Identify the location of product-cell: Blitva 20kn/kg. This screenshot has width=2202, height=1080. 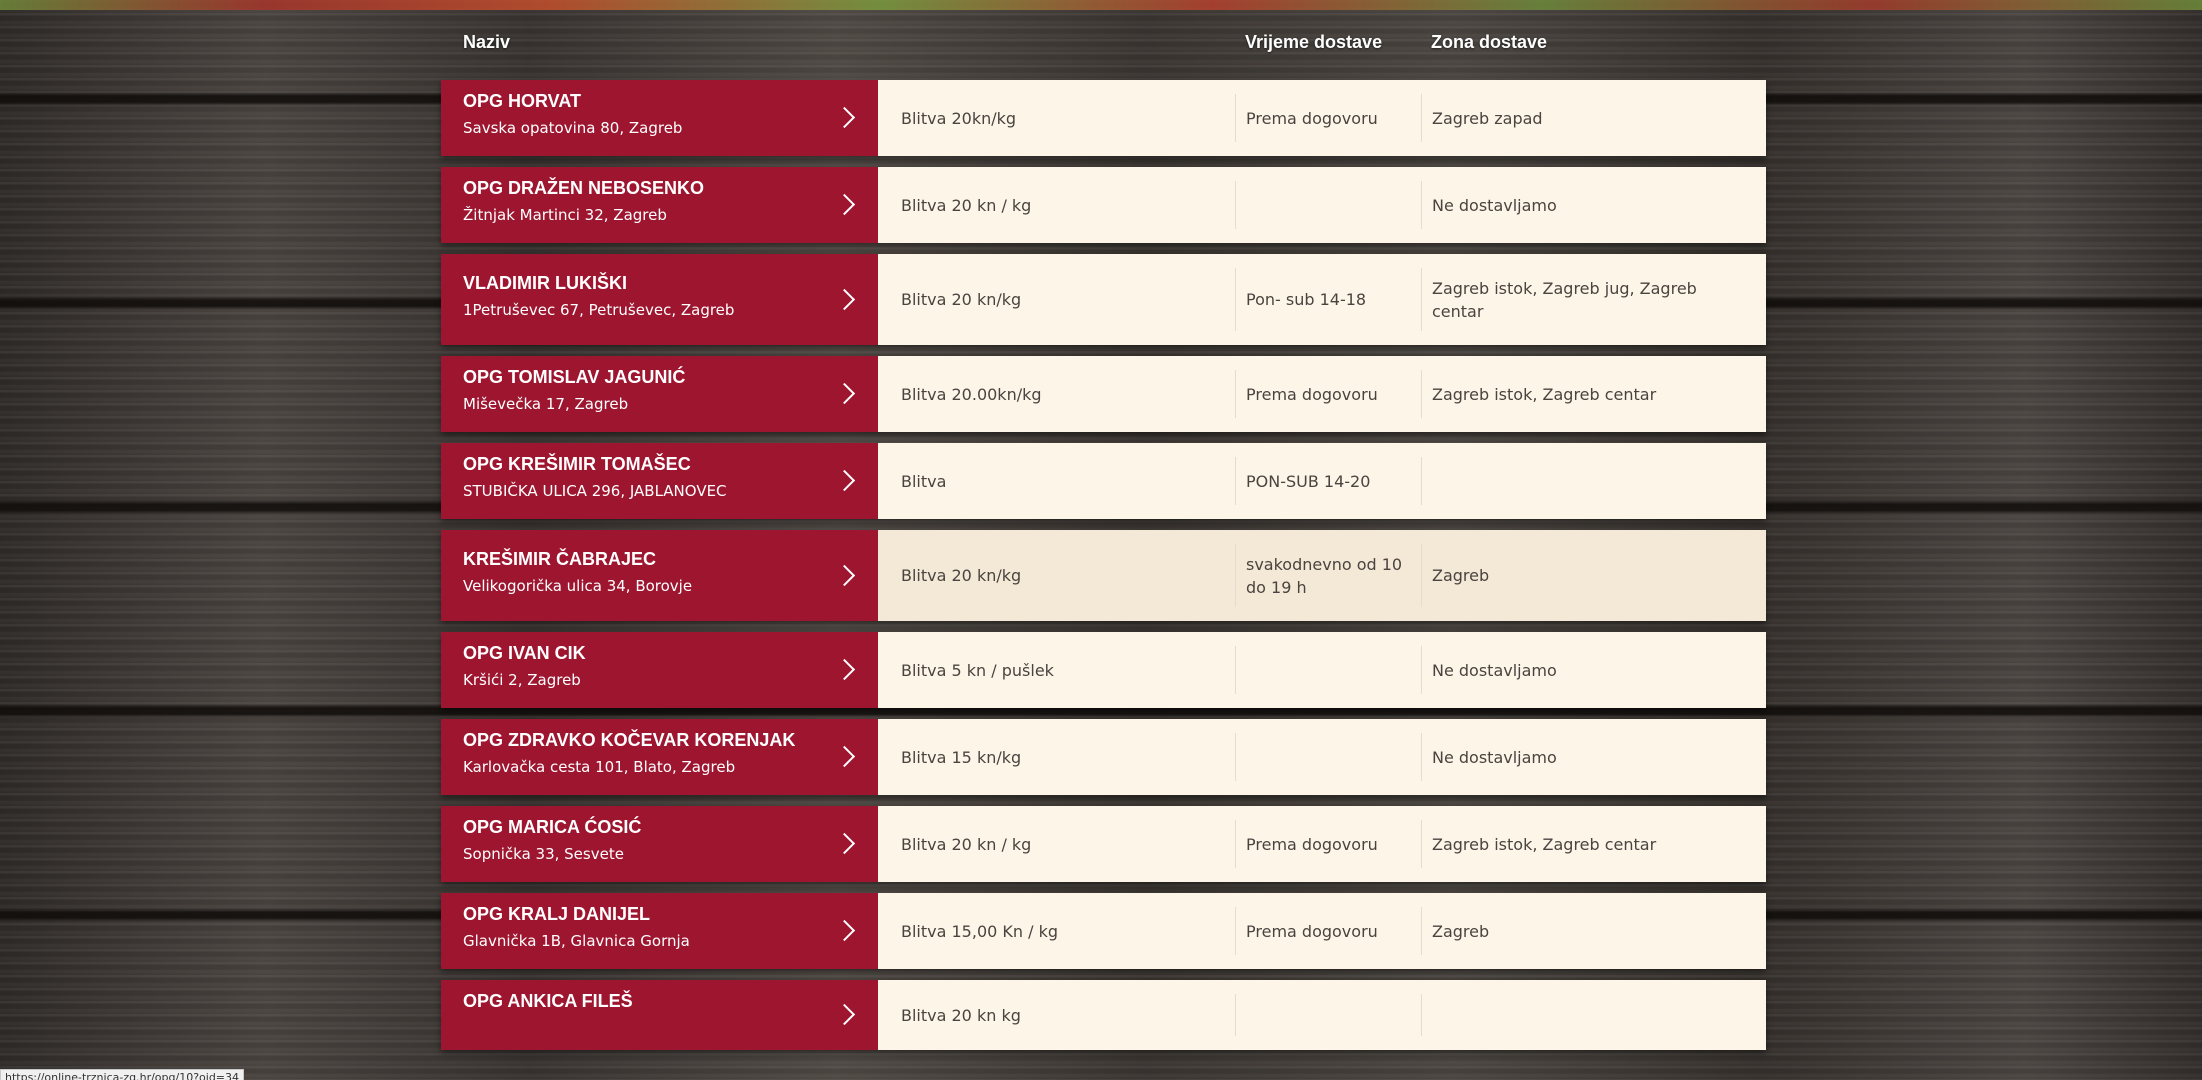
(959, 118).